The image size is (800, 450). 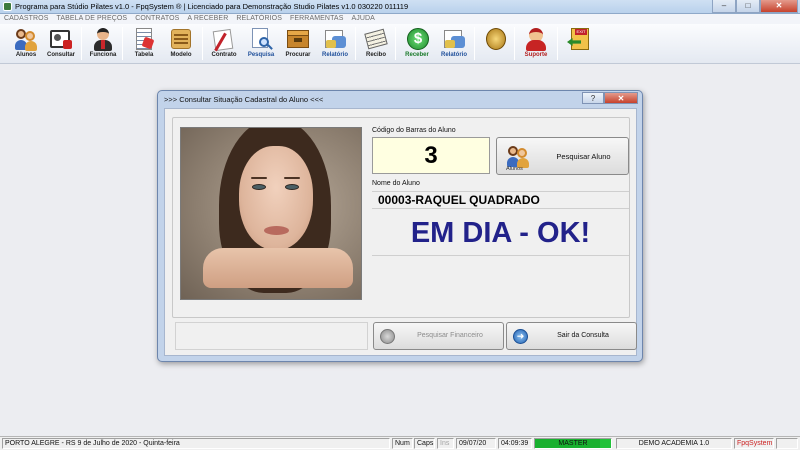 What do you see at coordinates (103, 39) in the screenshot?
I see `employee-icon` at bounding box center [103, 39].